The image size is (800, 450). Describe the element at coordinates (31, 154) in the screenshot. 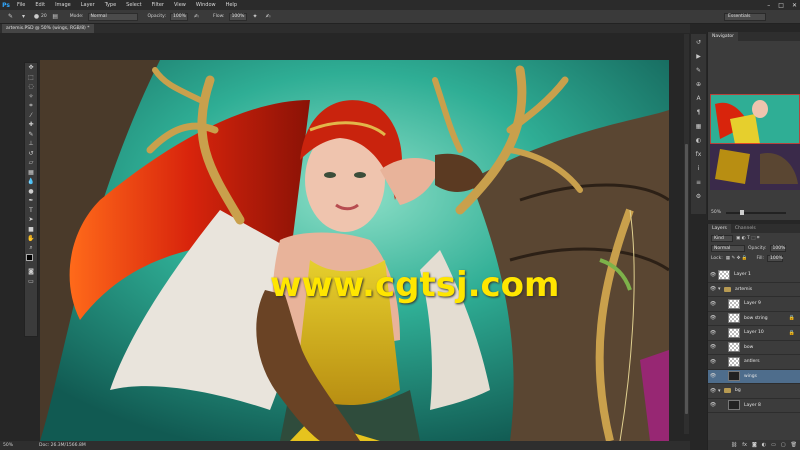

I see `history-brush-tool-icon: ↺` at that location.